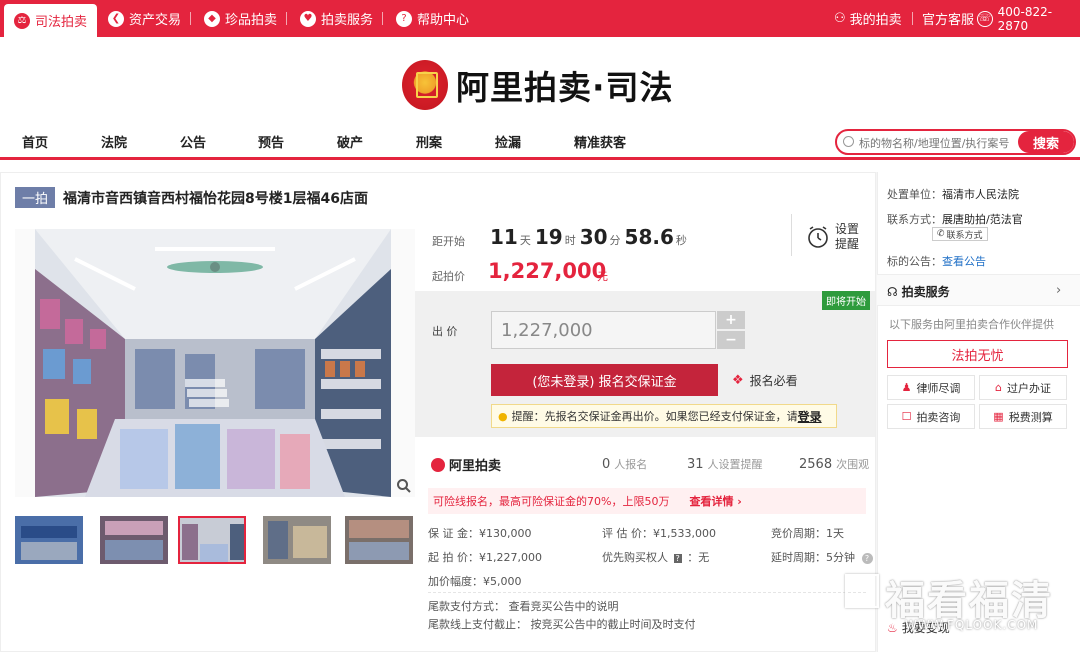 The width and height of the screenshot is (1080, 652). What do you see at coordinates (868, 18) in the screenshot?
I see `my-auction-link: ⚇ 我的拍卖` at bounding box center [868, 18].